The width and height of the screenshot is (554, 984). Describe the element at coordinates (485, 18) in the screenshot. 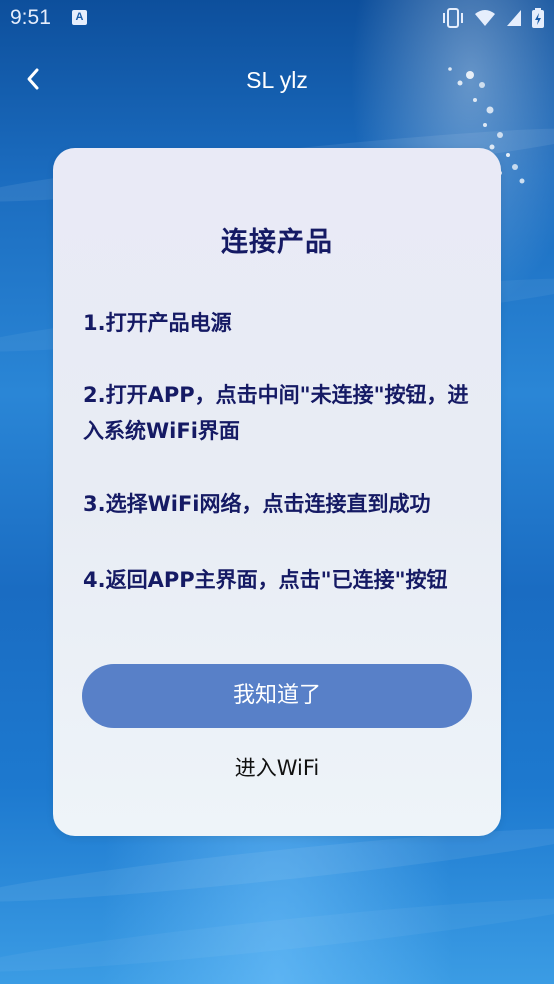

I see `wifi-icon` at that location.